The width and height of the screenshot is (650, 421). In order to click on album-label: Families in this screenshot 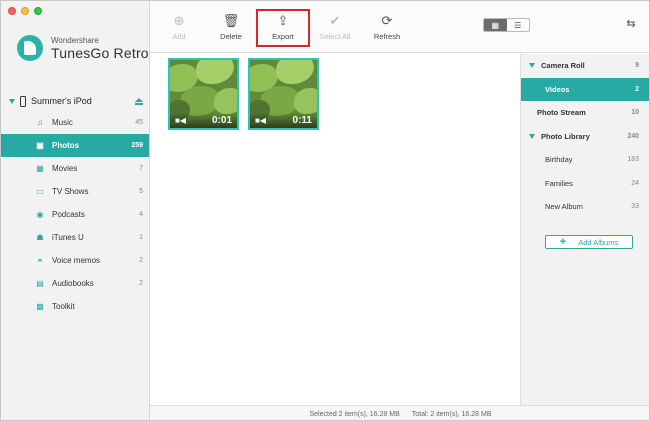, I will do `click(559, 183)`.